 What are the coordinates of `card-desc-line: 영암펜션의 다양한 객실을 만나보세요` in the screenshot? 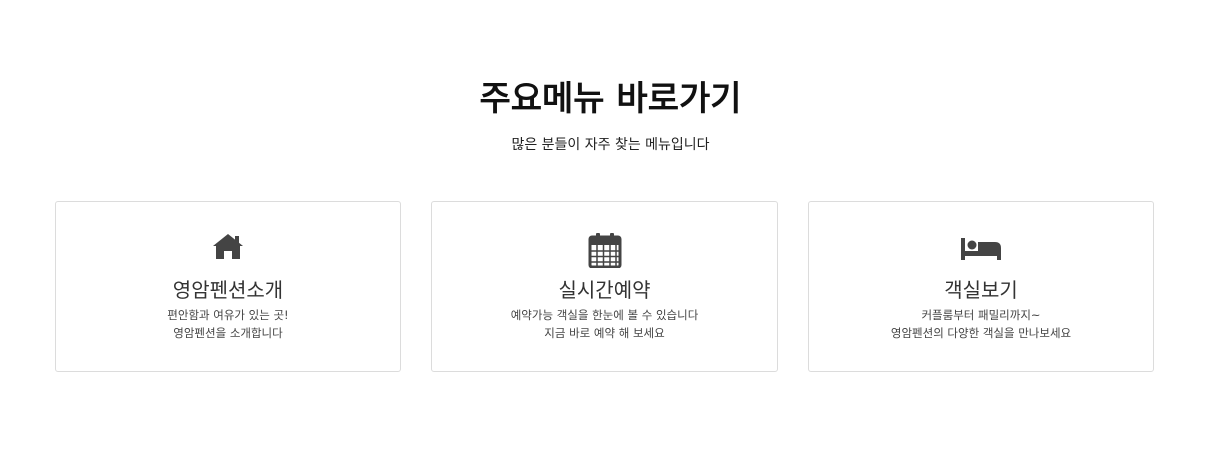 It's located at (981, 333).